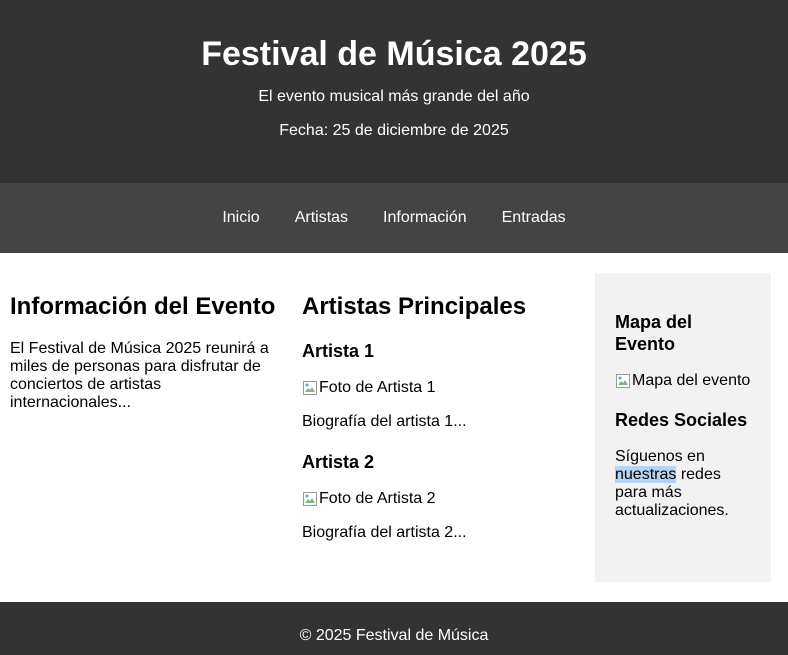 The height and width of the screenshot is (655, 788). Describe the element at coordinates (338, 462) in the screenshot. I see `artist-name: Artista 2` at that location.